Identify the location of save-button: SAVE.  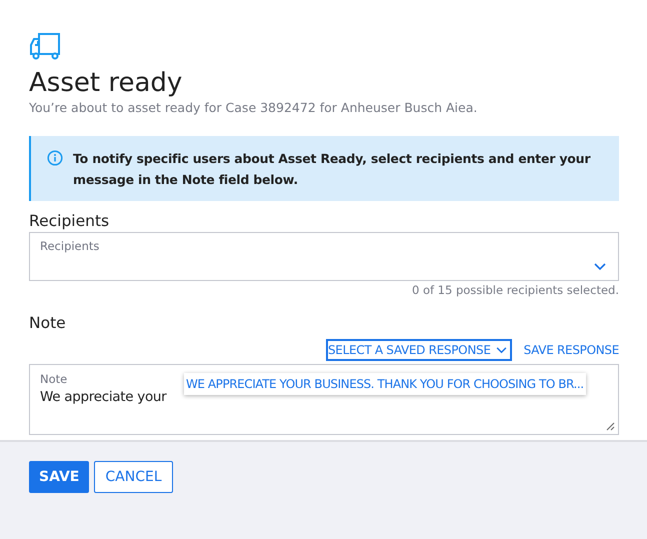
(59, 477).